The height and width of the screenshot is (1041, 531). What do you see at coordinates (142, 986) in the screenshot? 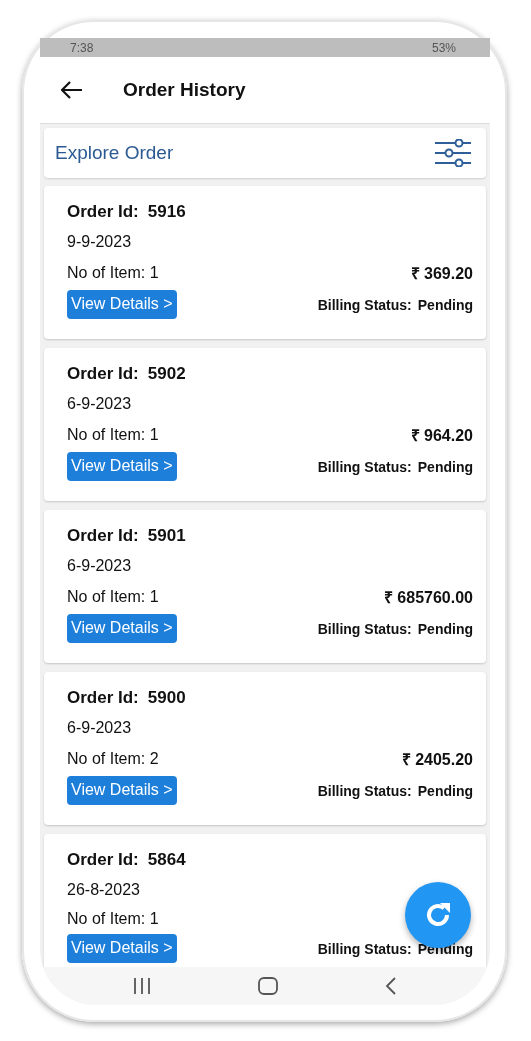
I see `recent-apps-icon` at bounding box center [142, 986].